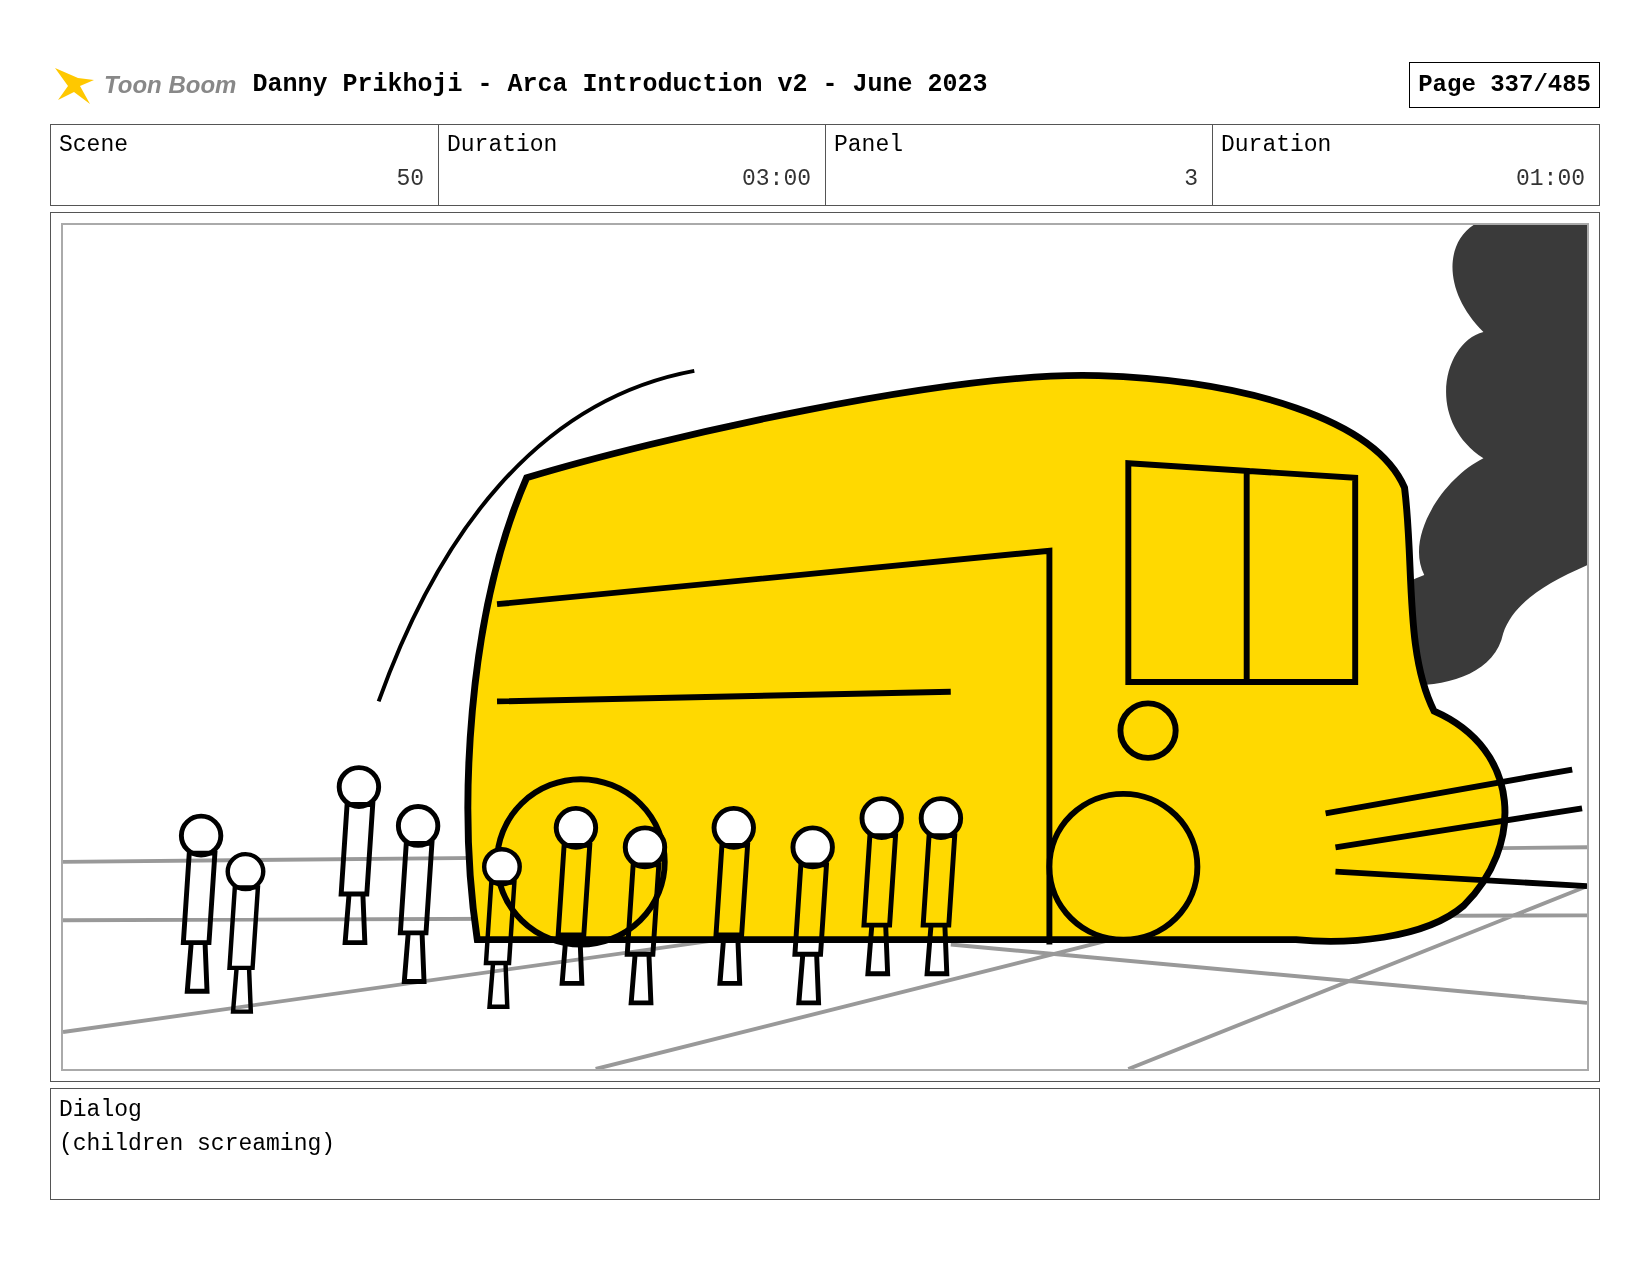 The height and width of the screenshot is (1275, 1650). Describe the element at coordinates (869, 145) in the screenshot. I see `field-label: Panel` at that location.